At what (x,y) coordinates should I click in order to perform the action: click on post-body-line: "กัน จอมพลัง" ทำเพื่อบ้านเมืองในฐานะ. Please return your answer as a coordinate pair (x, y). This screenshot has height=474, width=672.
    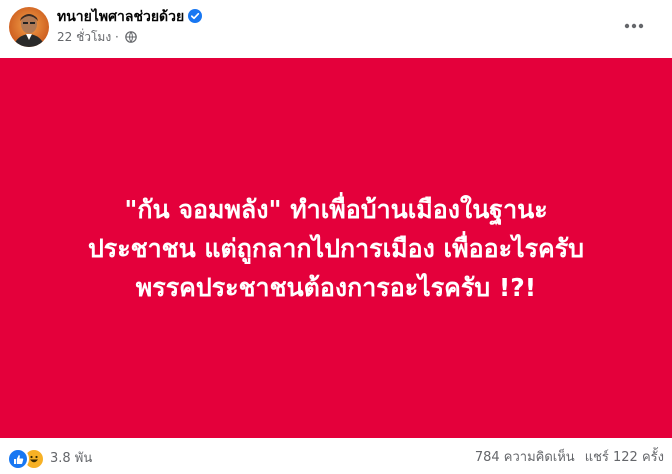
    Looking at the image, I should click on (336, 209).